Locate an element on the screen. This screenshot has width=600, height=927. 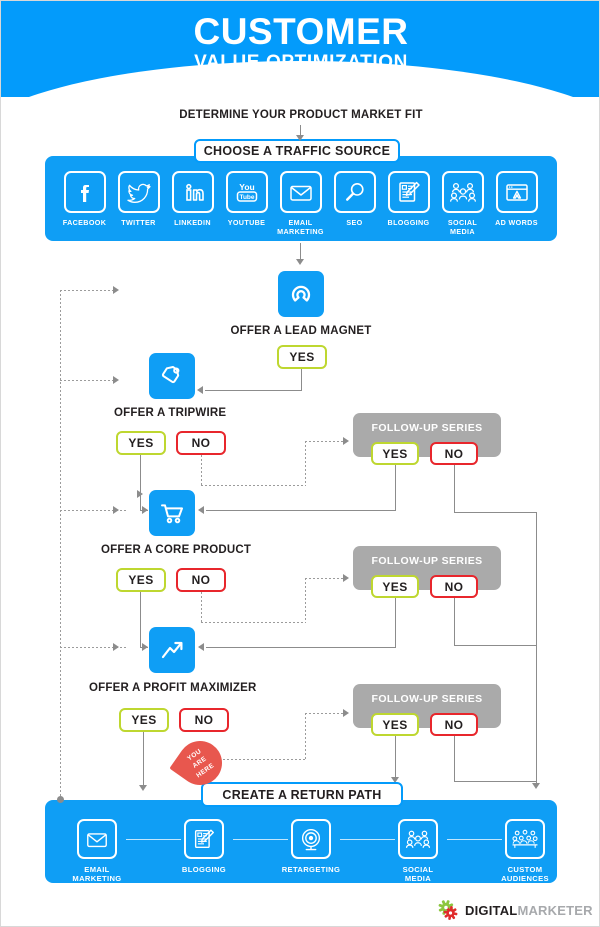
return-cell-retargeting: RETARGETING is located at coordinates (311, 846).